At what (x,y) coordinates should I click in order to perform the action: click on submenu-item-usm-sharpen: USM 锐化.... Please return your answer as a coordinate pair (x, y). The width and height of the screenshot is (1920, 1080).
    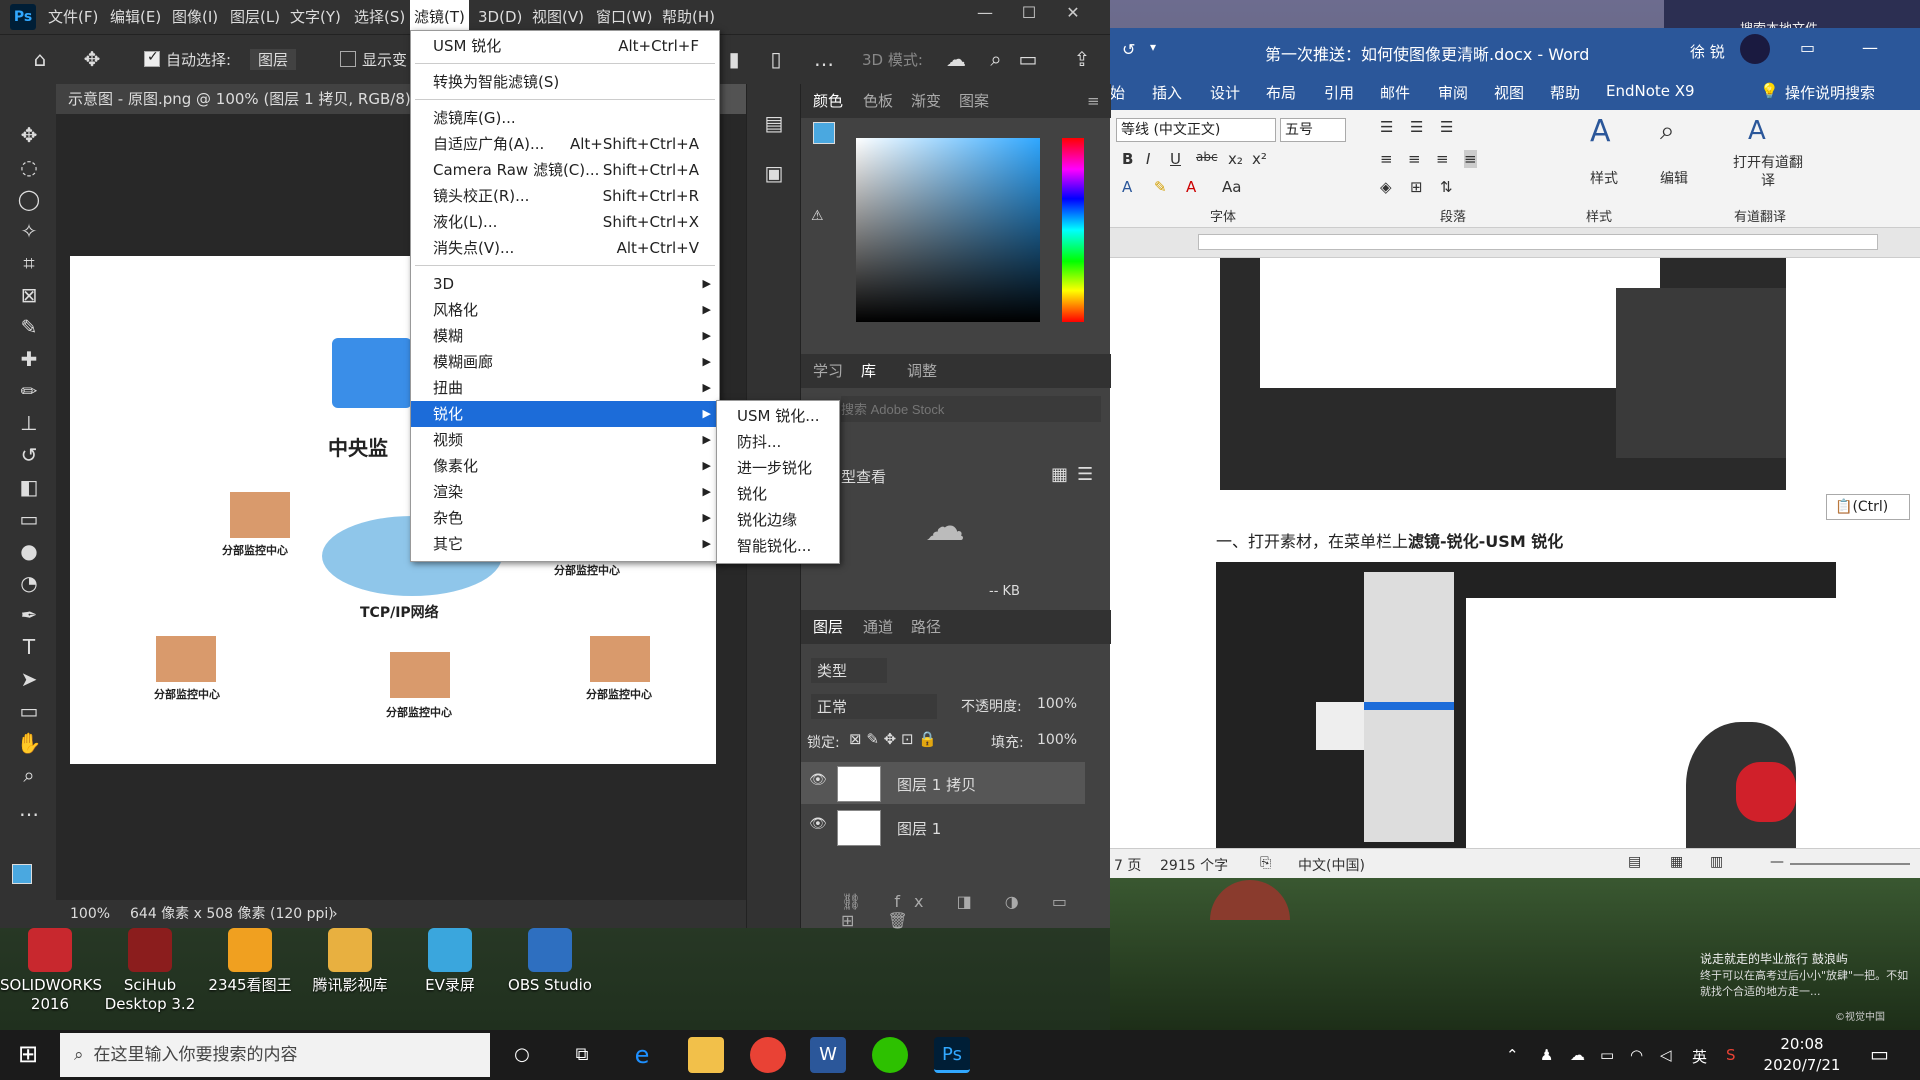
    Looking at the image, I should click on (778, 415).